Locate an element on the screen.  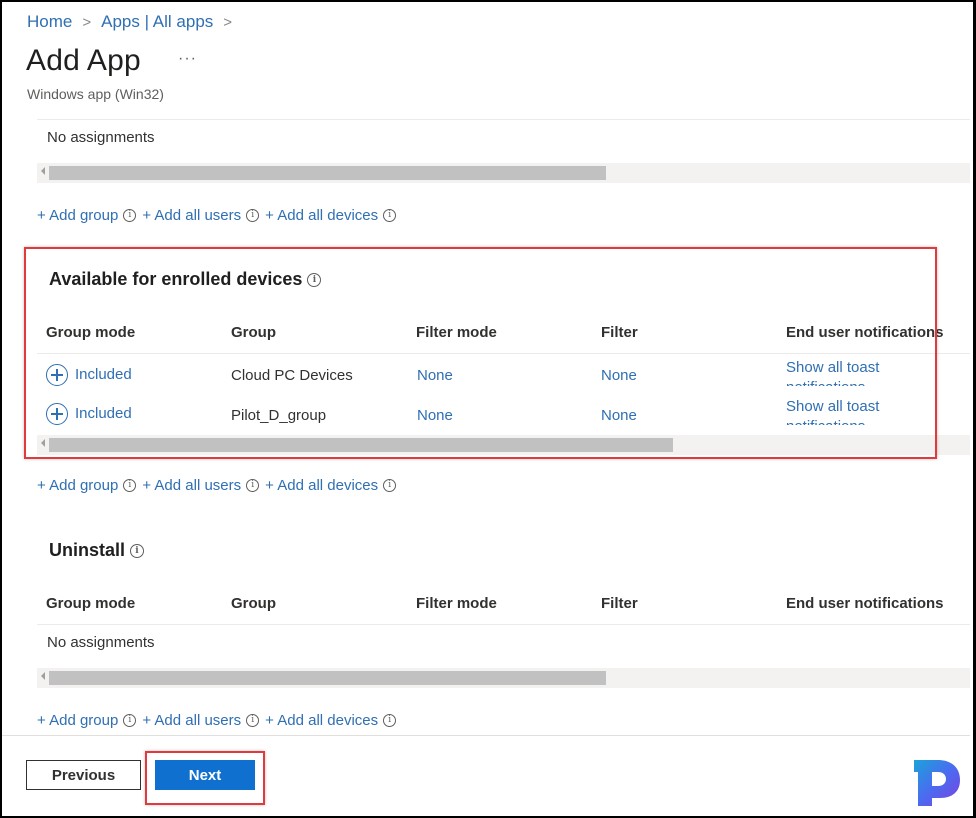
breadcrumb-apps: Apps | All apps is located at coordinates (157, 22).